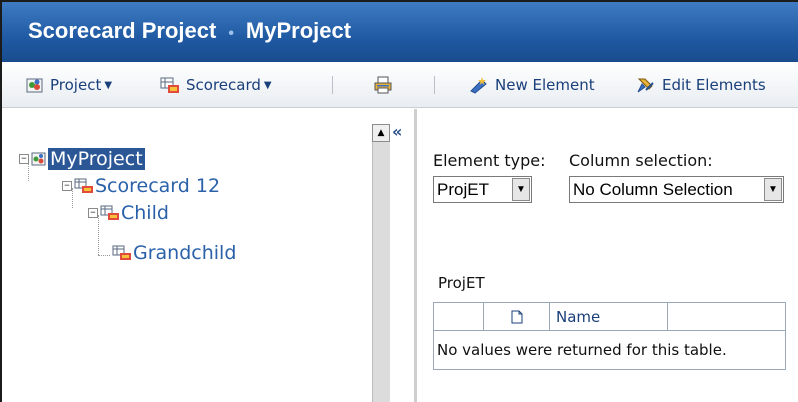  I want to click on edit-elements-label: Edit Elements, so click(714, 85).